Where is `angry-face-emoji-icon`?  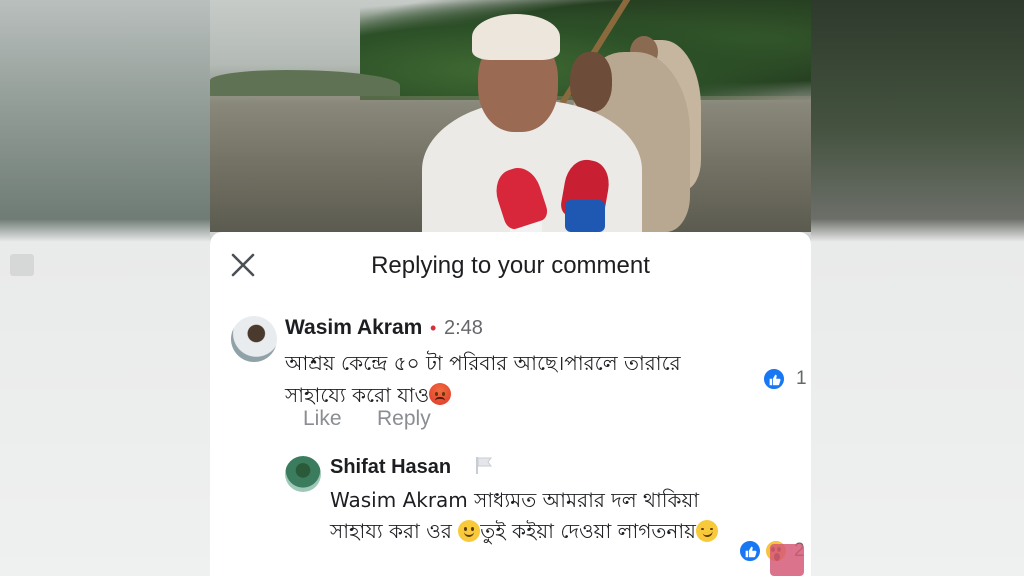 angry-face-emoji-icon is located at coordinates (440, 394).